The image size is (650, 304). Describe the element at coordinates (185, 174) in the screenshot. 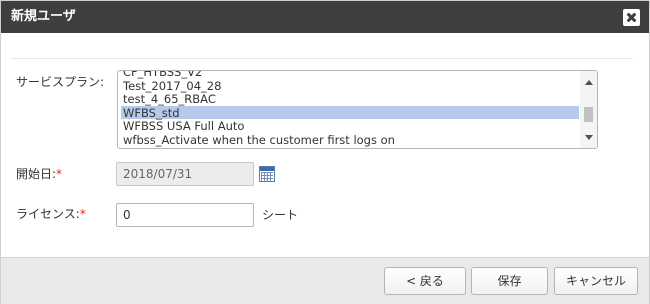

I see `start-date-input: 2018/07/31` at that location.